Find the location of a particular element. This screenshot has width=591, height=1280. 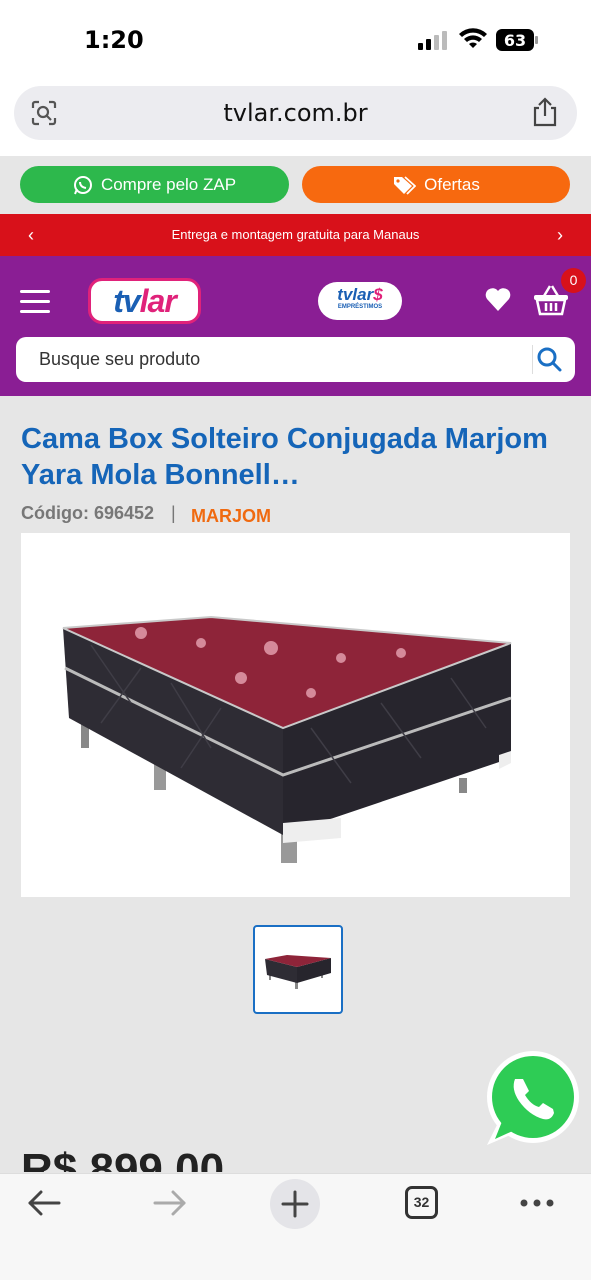

new-tab-button is located at coordinates (295, 1204).